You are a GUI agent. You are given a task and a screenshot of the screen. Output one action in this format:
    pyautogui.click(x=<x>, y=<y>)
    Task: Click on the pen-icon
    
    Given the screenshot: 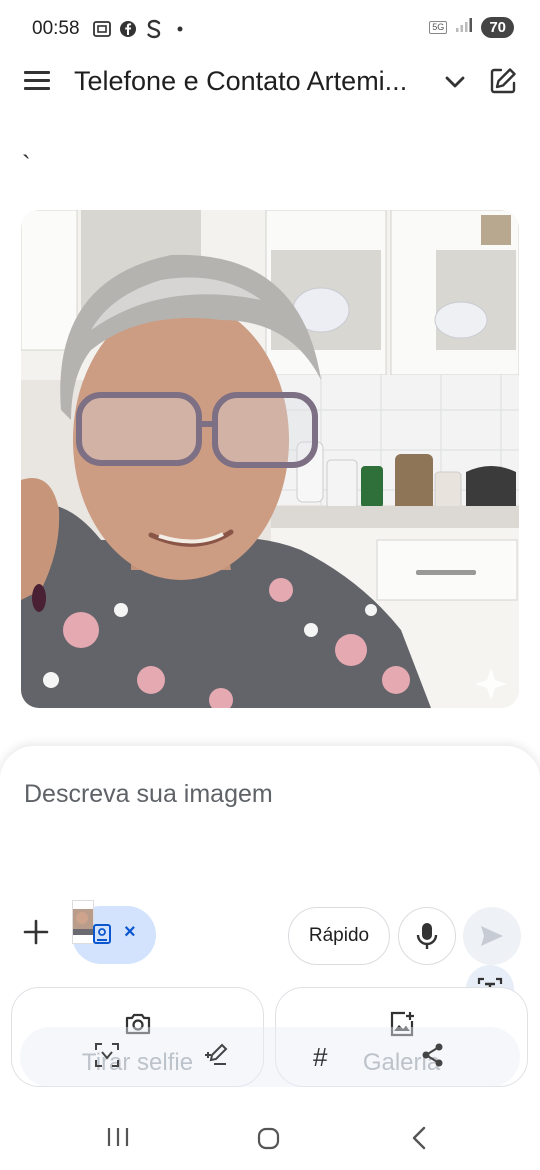 What is the action you would take?
    pyautogui.click(x=215, y=1055)
    